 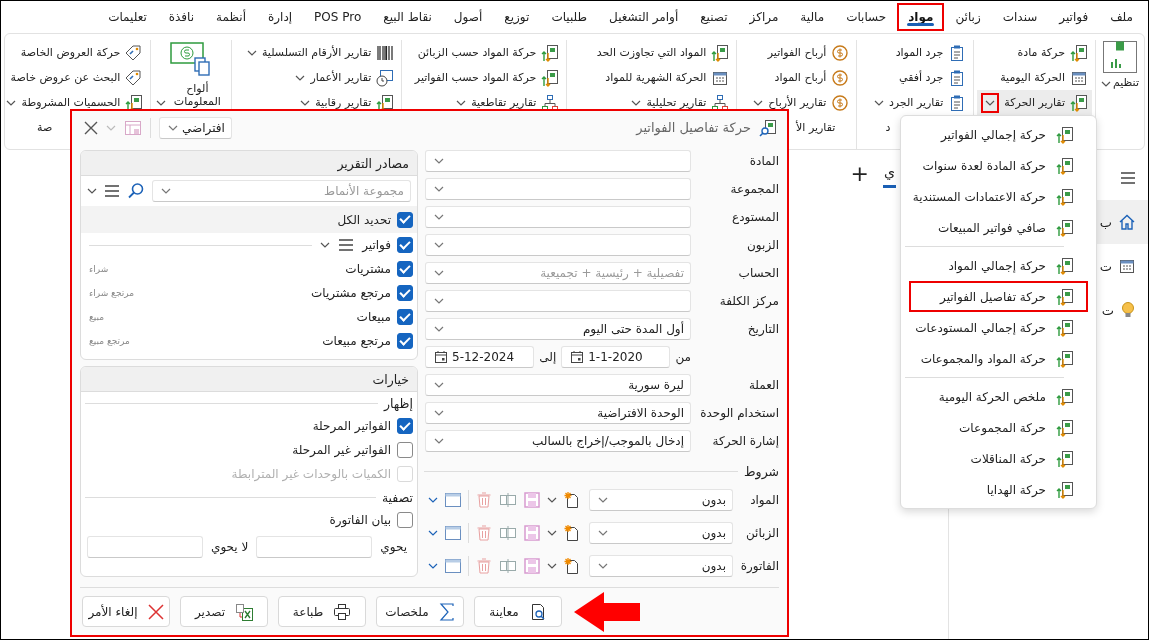 What do you see at coordinates (249, 163) in the screenshot?
I see `panel-header: مصادر التقرير` at bounding box center [249, 163].